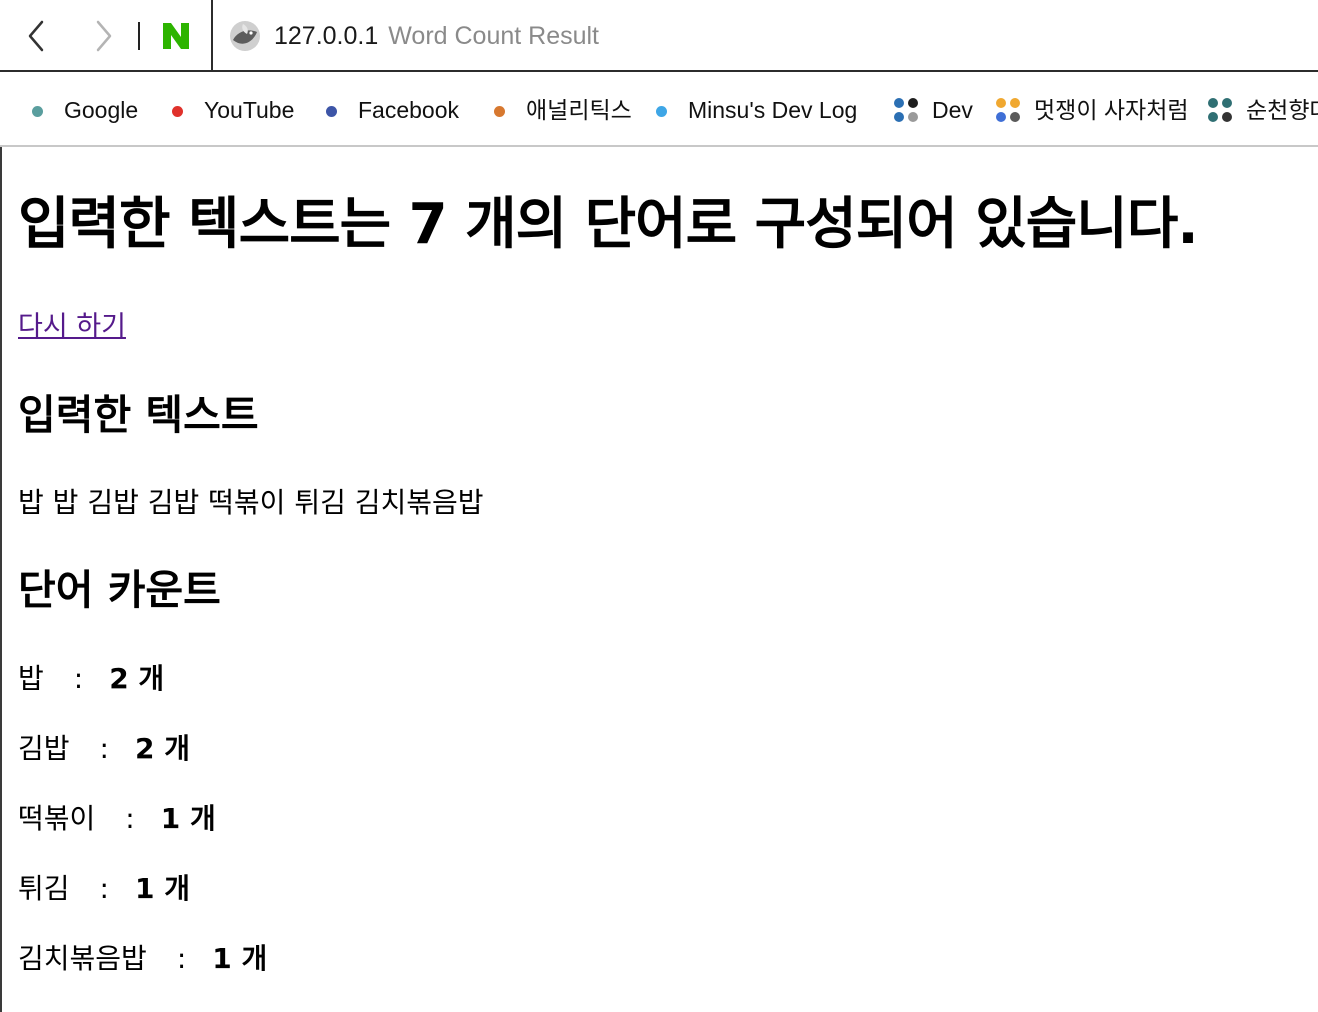  What do you see at coordinates (952, 110) in the screenshot?
I see `bookmark-label: Dev` at bounding box center [952, 110].